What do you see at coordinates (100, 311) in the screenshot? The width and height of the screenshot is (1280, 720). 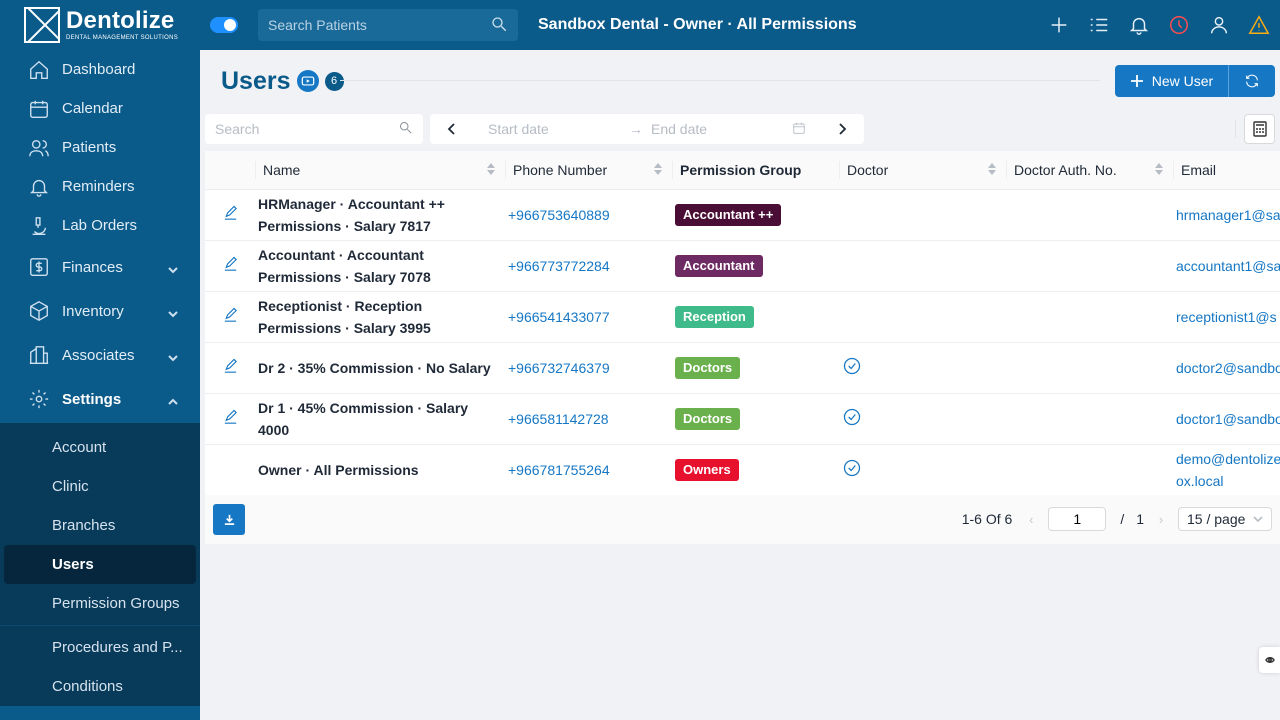 I see `sidebar-item-inventory: Inventory` at bounding box center [100, 311].